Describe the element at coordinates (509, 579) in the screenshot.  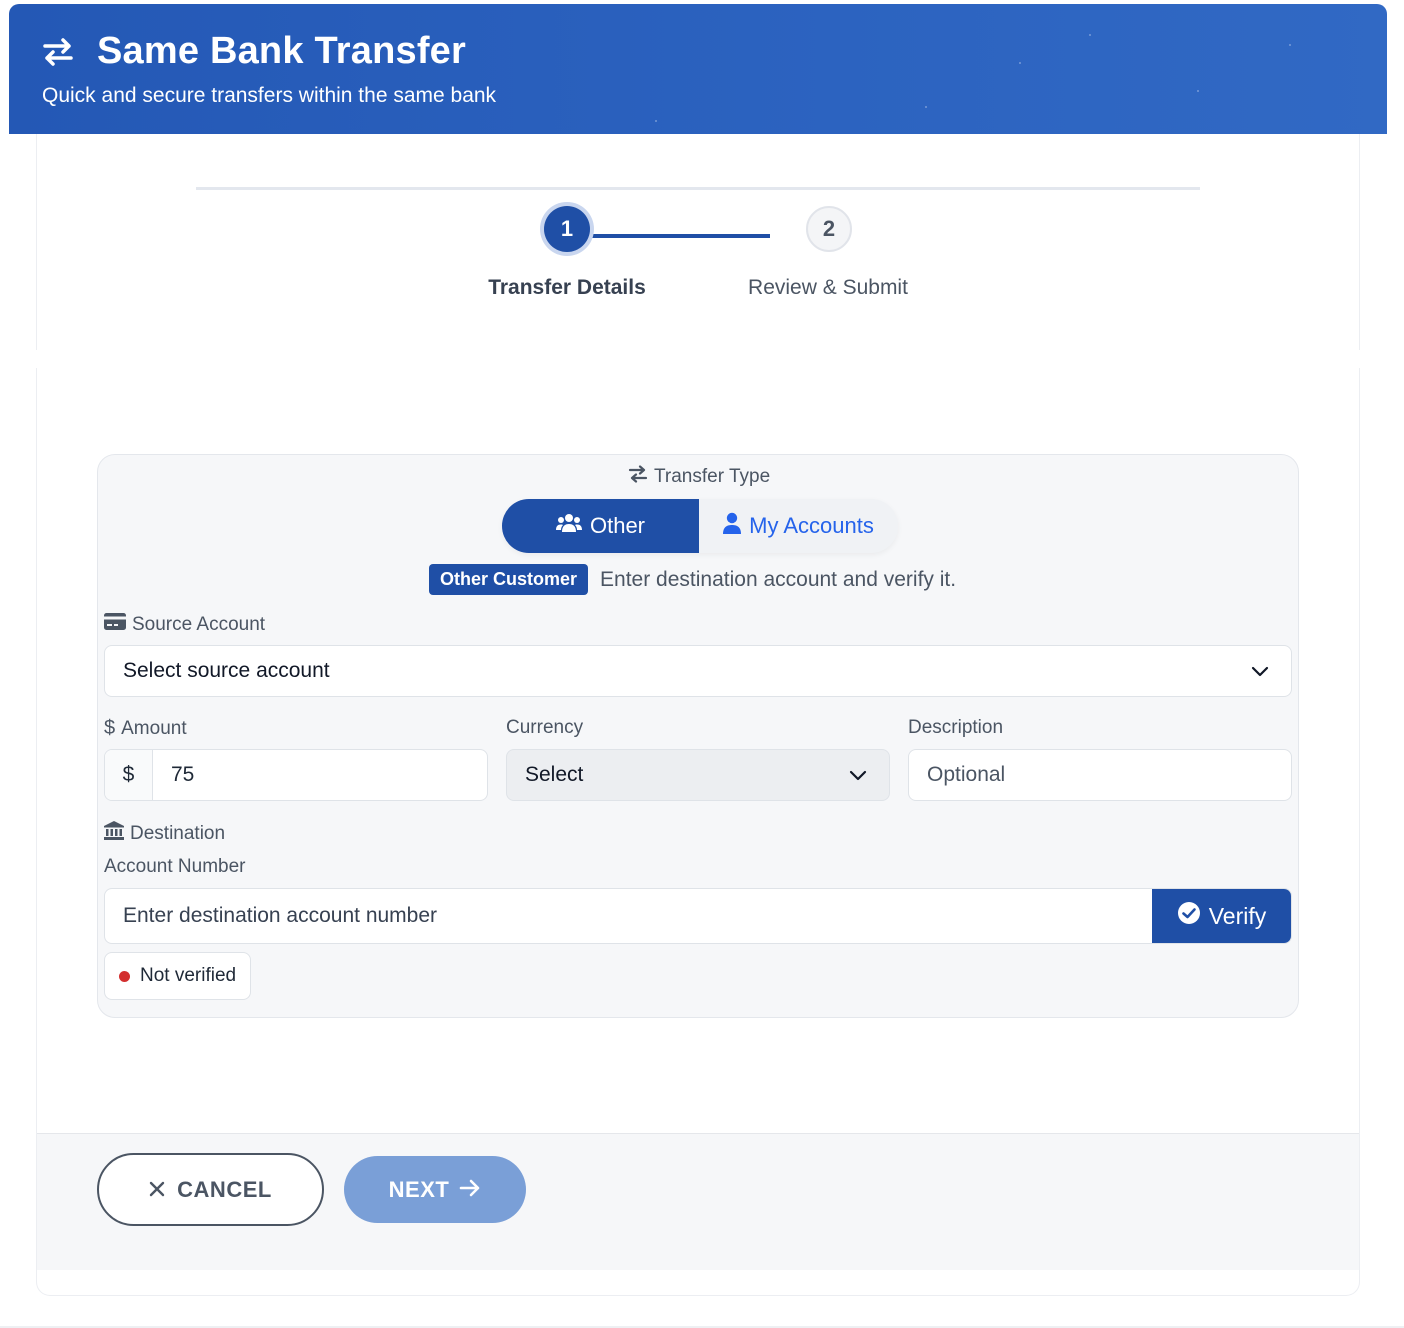
I see `other-customer-badge: Other Customer` at that location.